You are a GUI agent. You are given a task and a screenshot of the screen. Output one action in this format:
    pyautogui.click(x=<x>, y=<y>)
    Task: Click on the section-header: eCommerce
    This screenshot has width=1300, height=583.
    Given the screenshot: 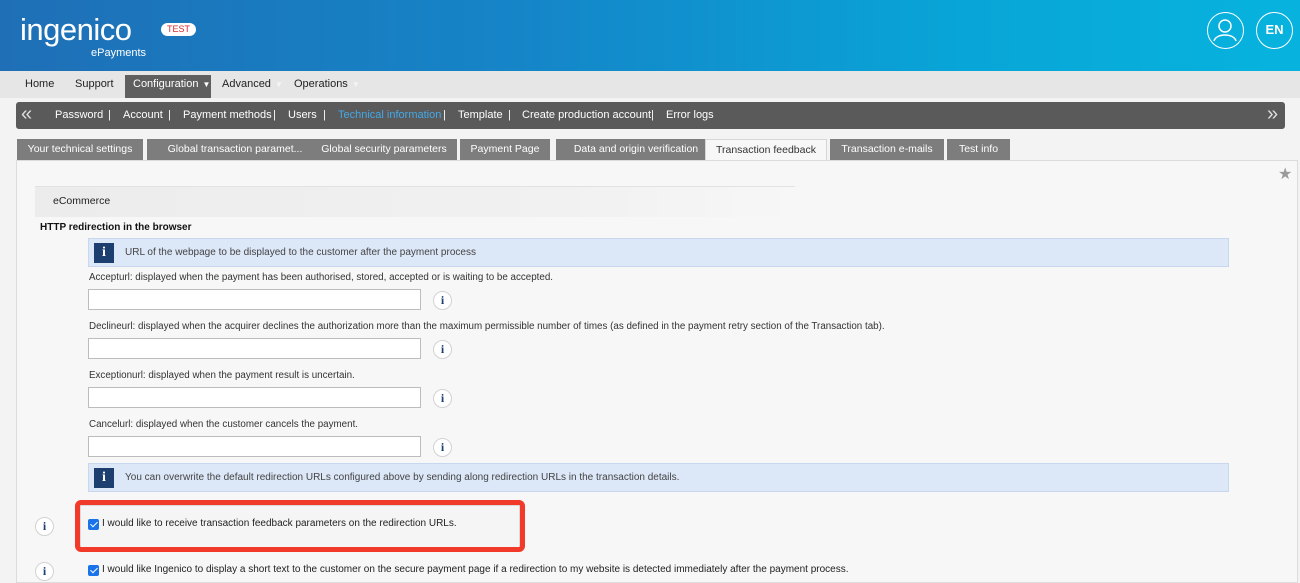 What is the action you would take?
    pyautogui.click(x=415, y=201)
    